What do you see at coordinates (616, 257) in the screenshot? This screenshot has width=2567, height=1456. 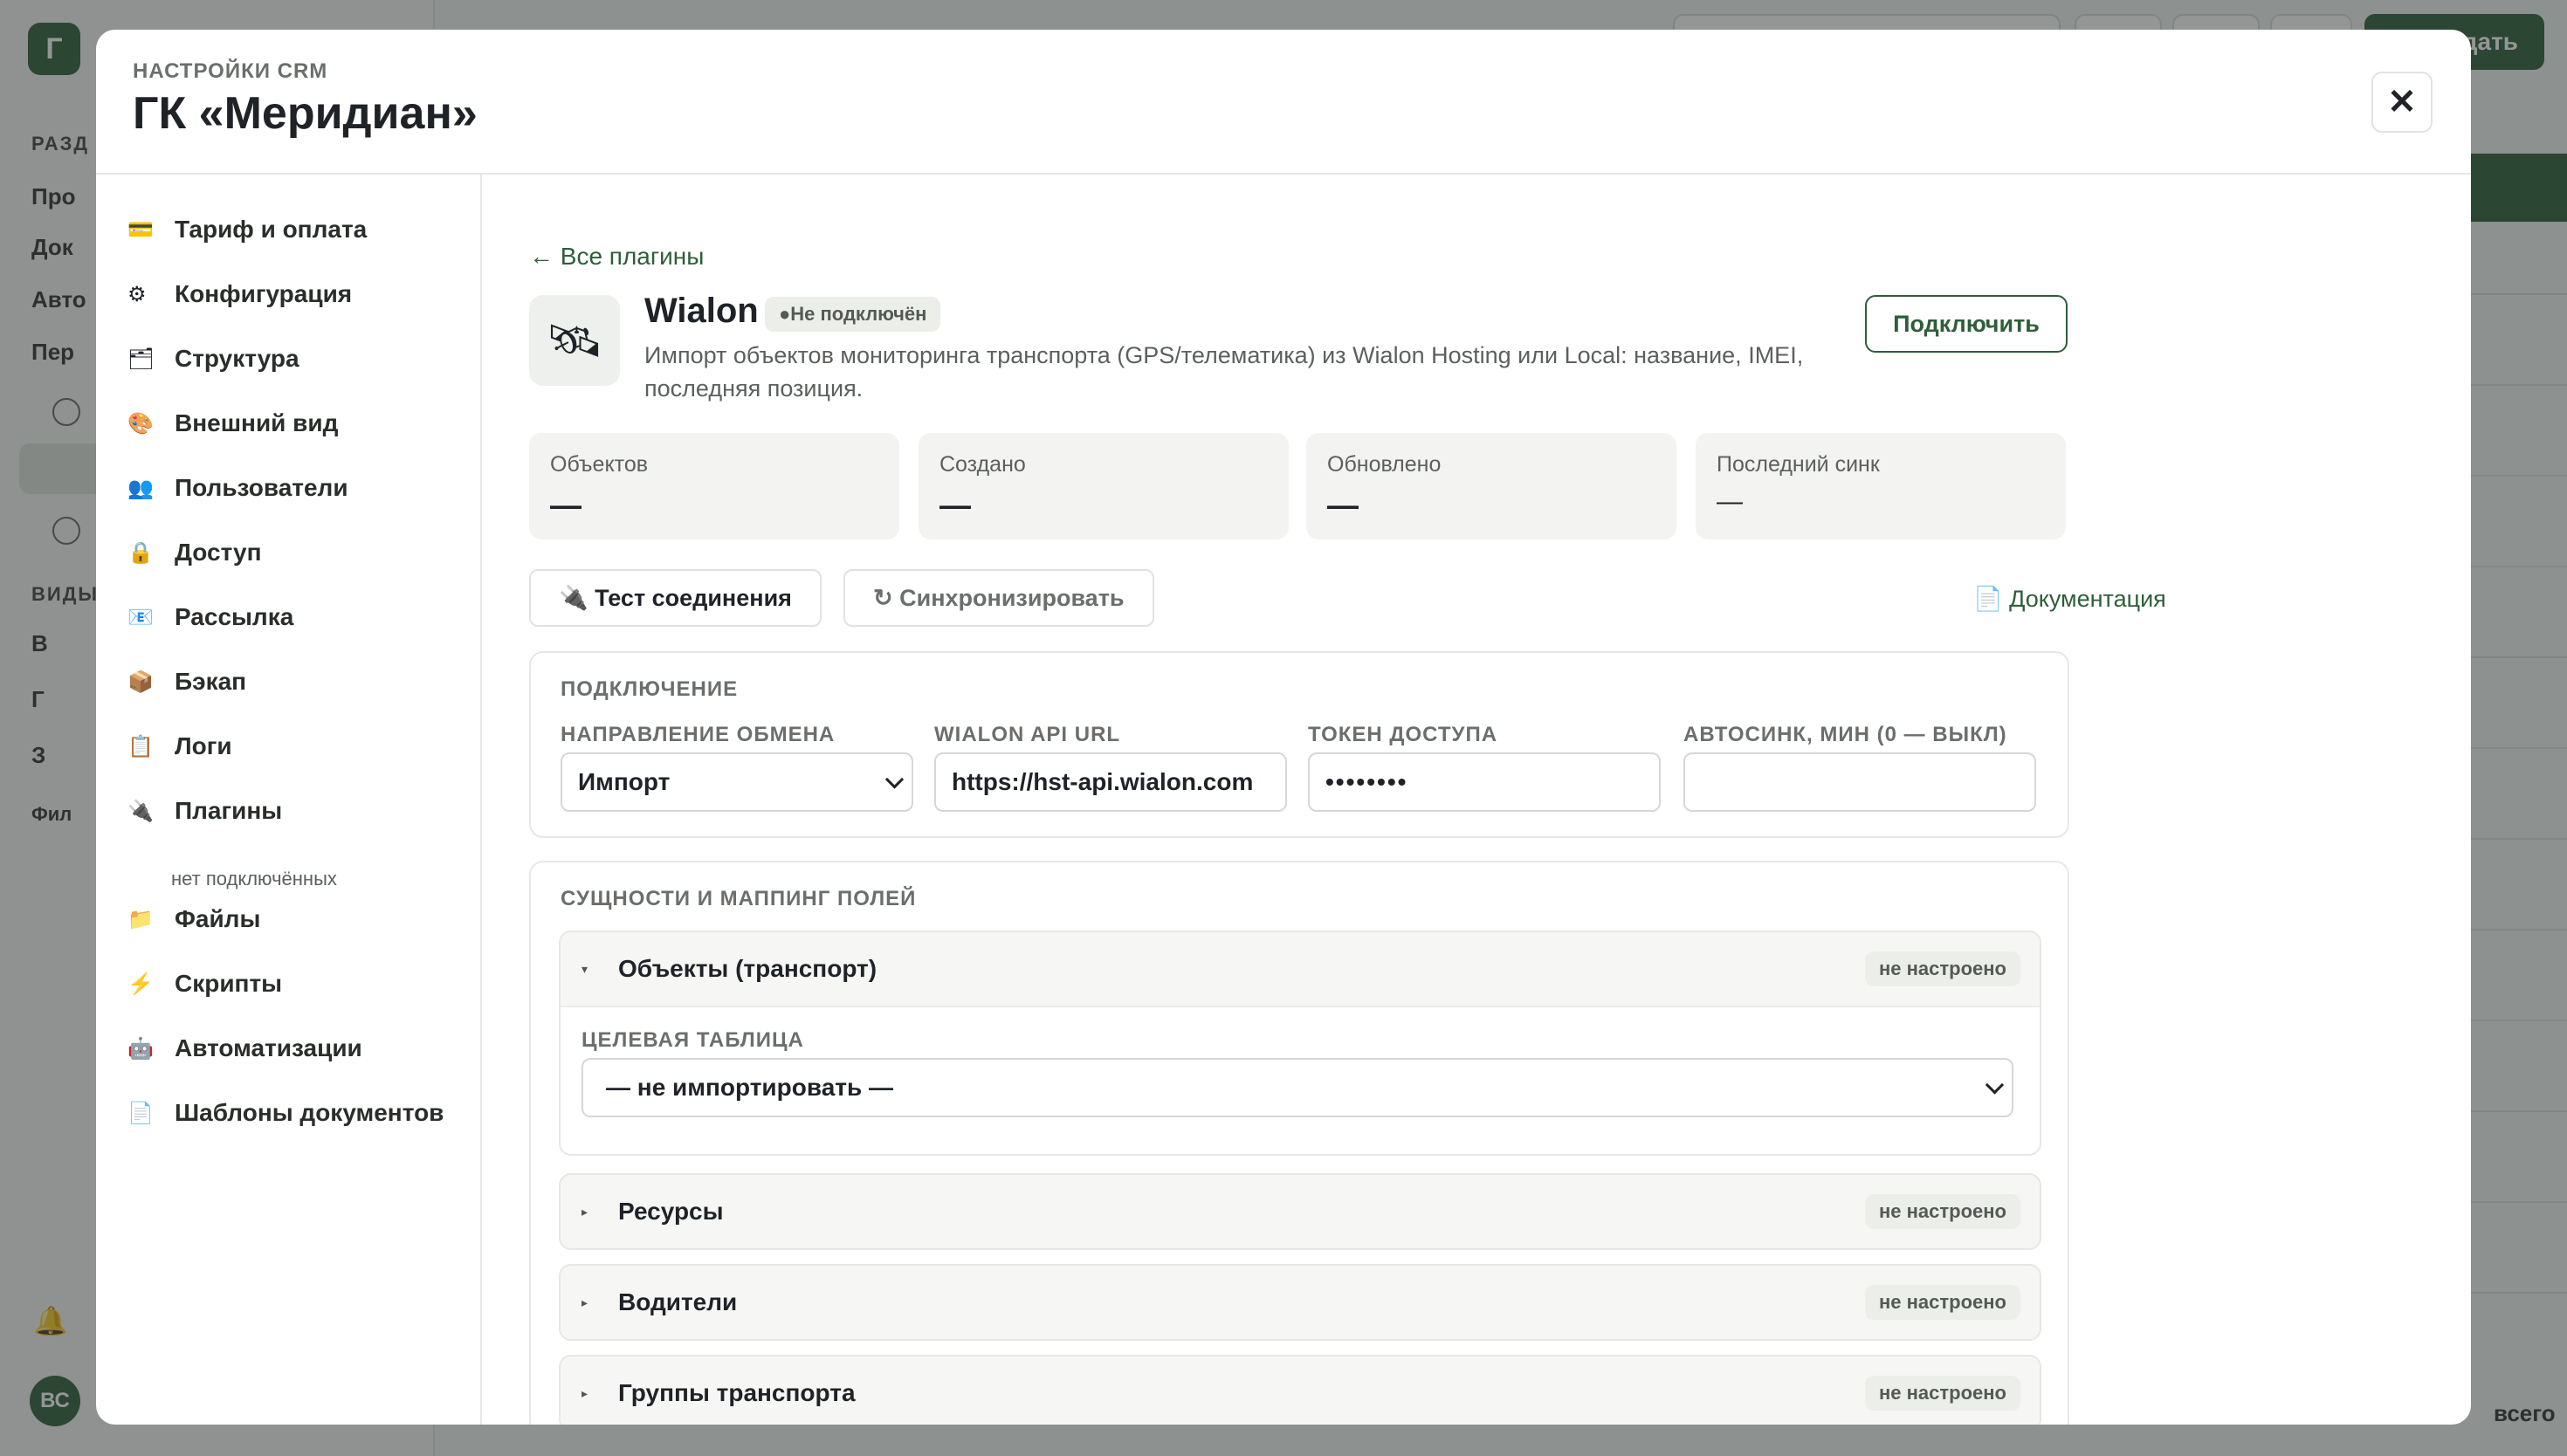 I see `back-to-plugins-link: ← Все плагины` at bounding box center [616, 257].